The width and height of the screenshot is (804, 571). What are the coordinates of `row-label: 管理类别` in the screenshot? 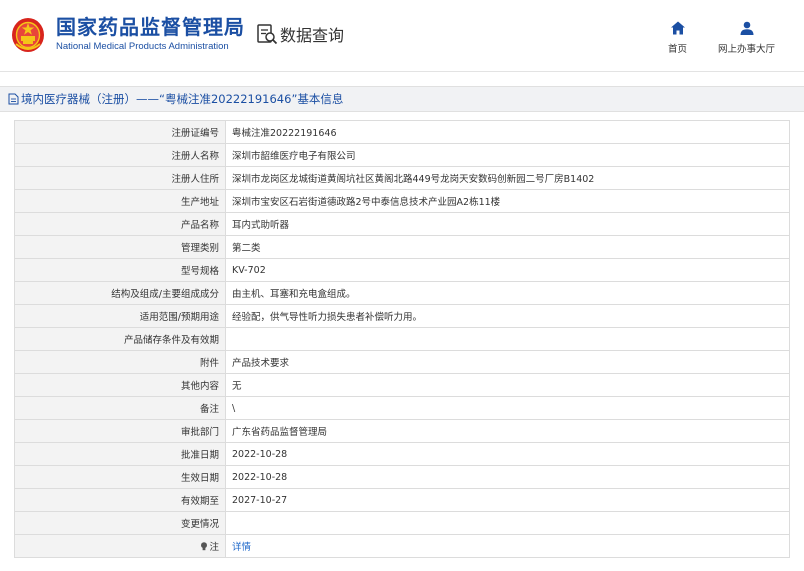 It's located at (120, 247).